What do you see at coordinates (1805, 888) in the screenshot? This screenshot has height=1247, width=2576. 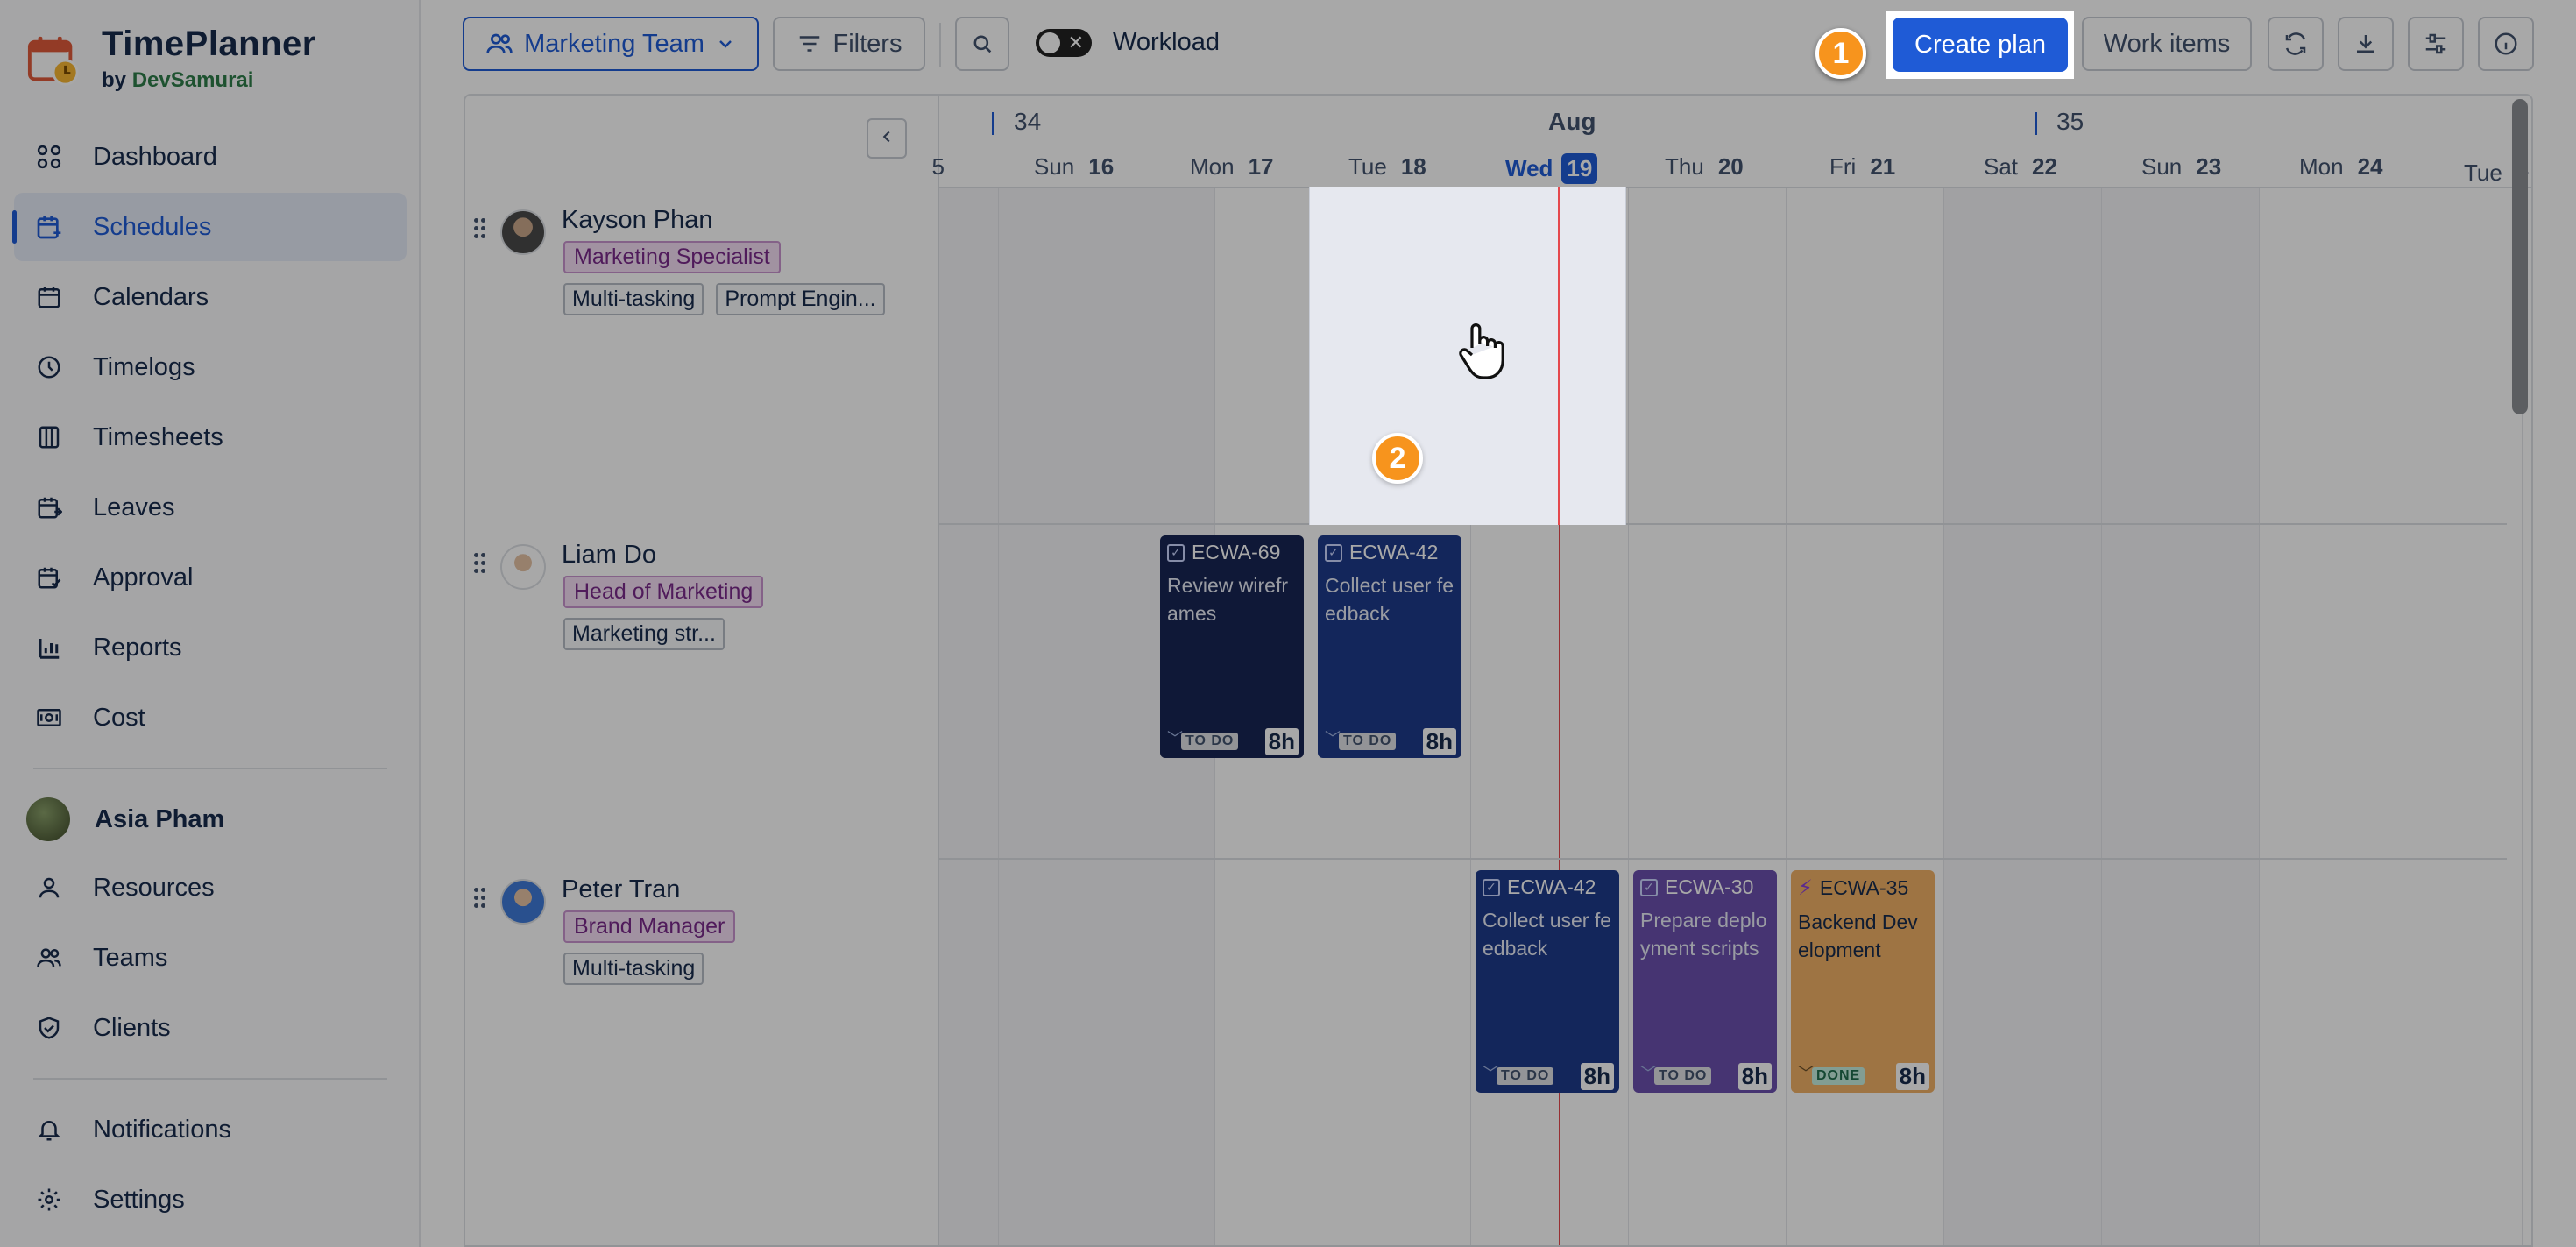 I see `lightning-icon: ⚡` at bounding box center [1805, 888].